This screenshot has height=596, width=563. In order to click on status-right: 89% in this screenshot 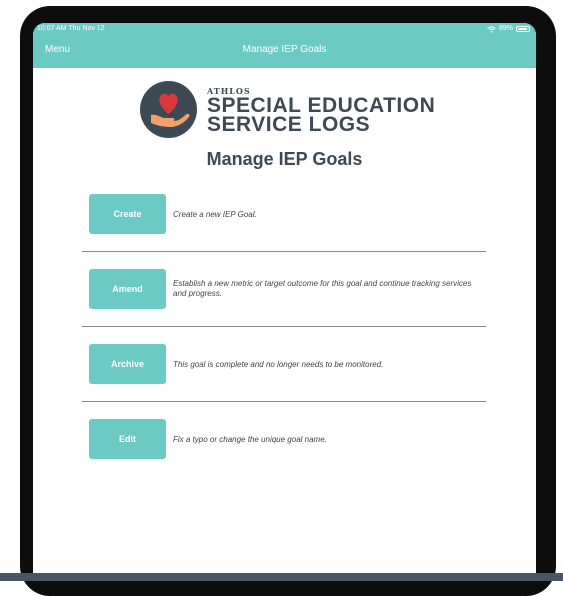, I will do `click(508, 29)`.